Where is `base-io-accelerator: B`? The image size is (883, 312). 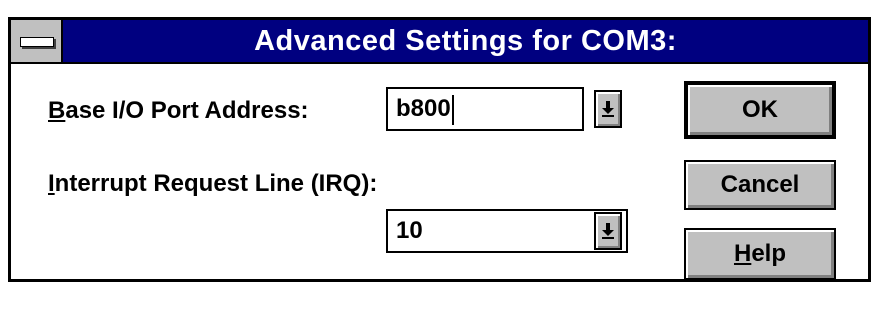 base-io-accelerator: B is located at coordinates (57, 110).